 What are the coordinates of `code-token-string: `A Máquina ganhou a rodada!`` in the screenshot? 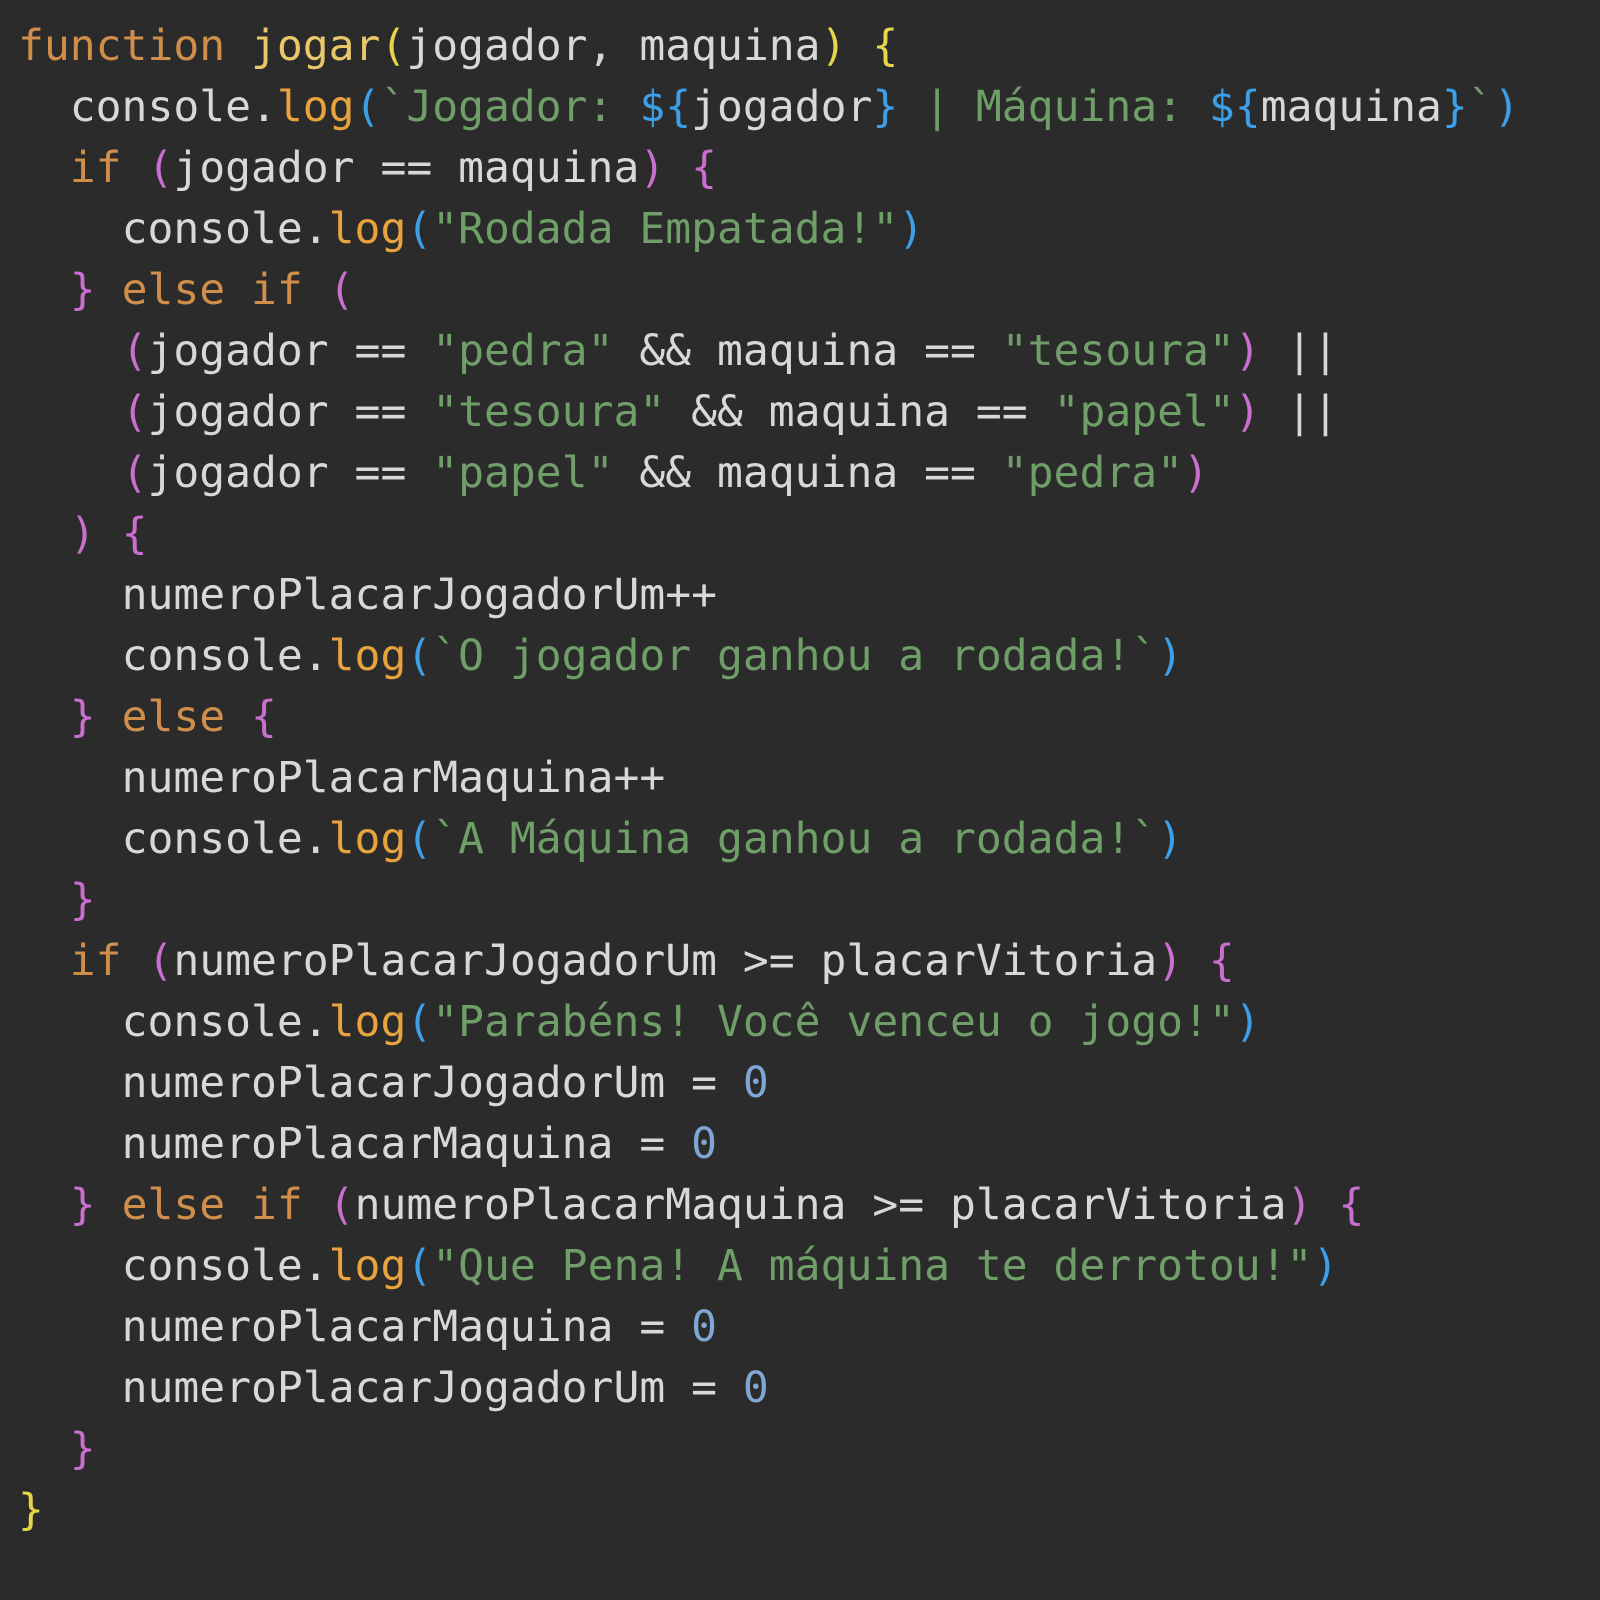 It's located at (795, 839).